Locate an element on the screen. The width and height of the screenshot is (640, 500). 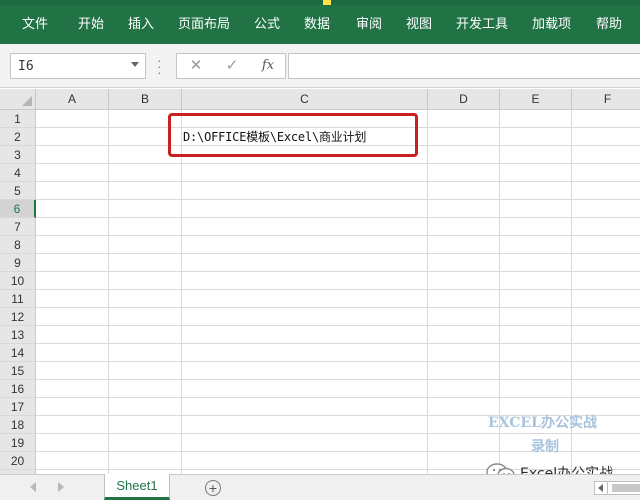
name-box-value: I6 is located at coordinates (26, 66).